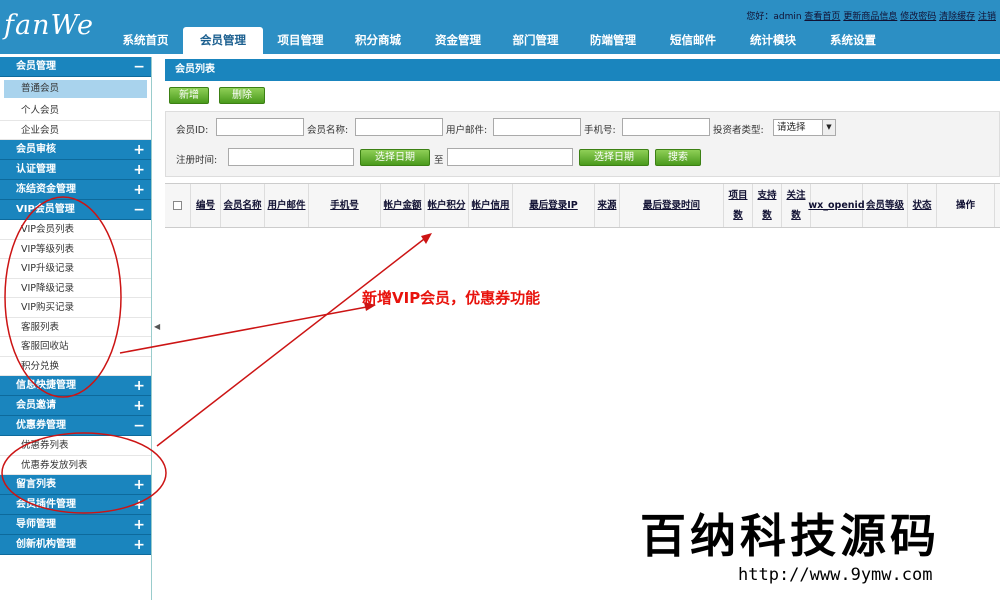 This screenshot has height=600, width=1000. I want to click on column-header: 手机号, so click(345, 205).